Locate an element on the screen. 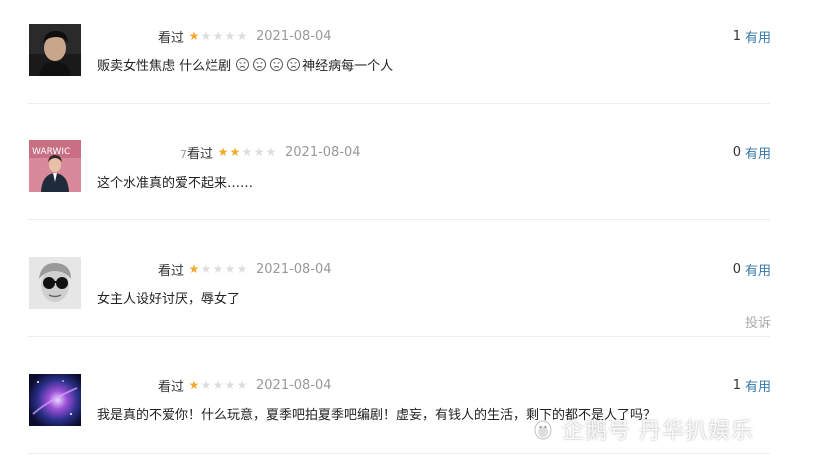 The image size is (817, 467). report-button: 投诉 is located at coordinates (758, 321).